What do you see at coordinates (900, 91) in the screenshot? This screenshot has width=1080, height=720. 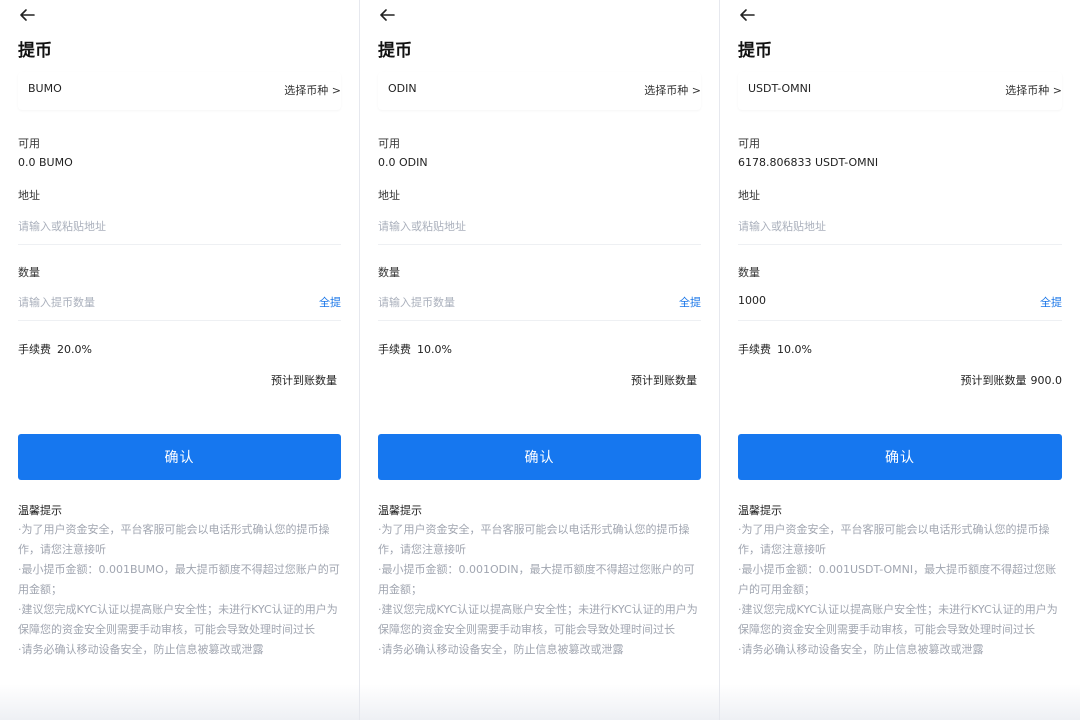 I see `coin-selector: USDT-OMNI 选择币种 >` at bounding box center [900, 91].